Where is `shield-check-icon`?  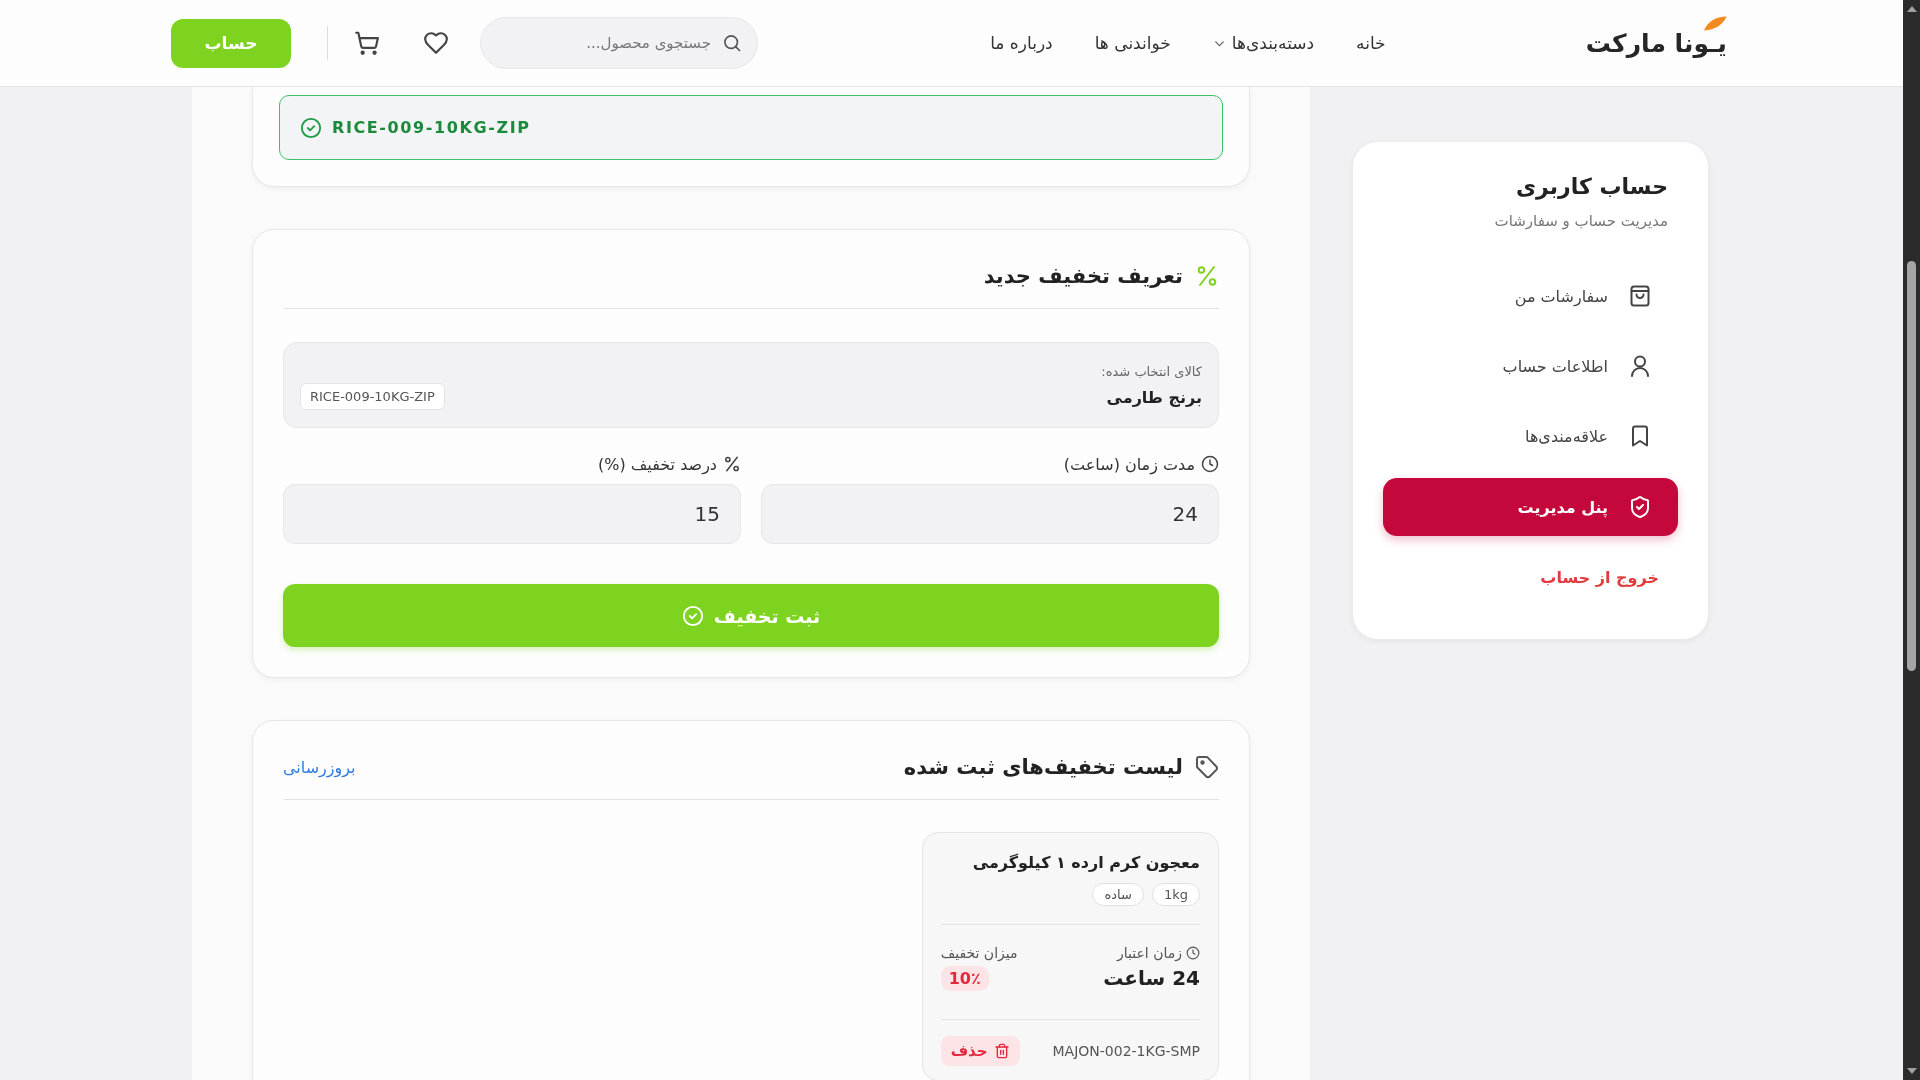 shield-check-icon is located at coordinates (1640, 507).